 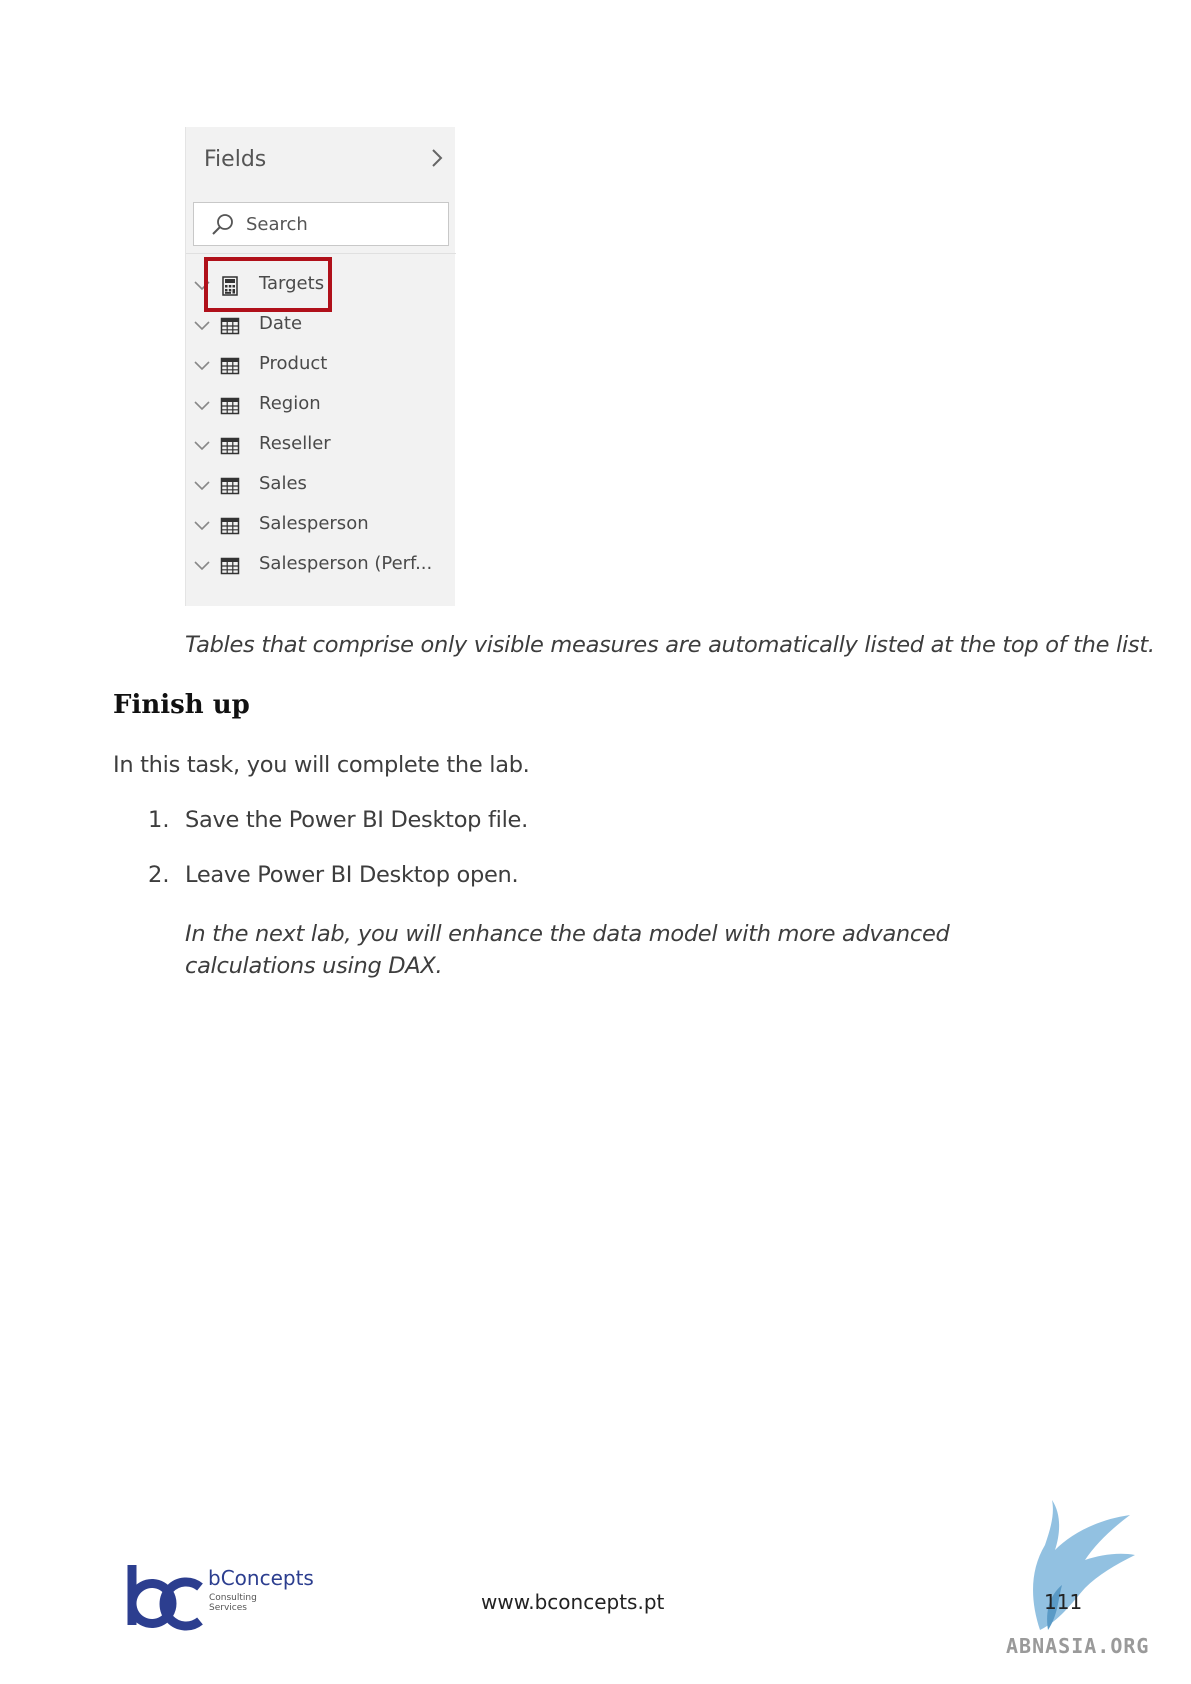 I want to click on field-item-sales: Sales, so click(x=321, y=487).